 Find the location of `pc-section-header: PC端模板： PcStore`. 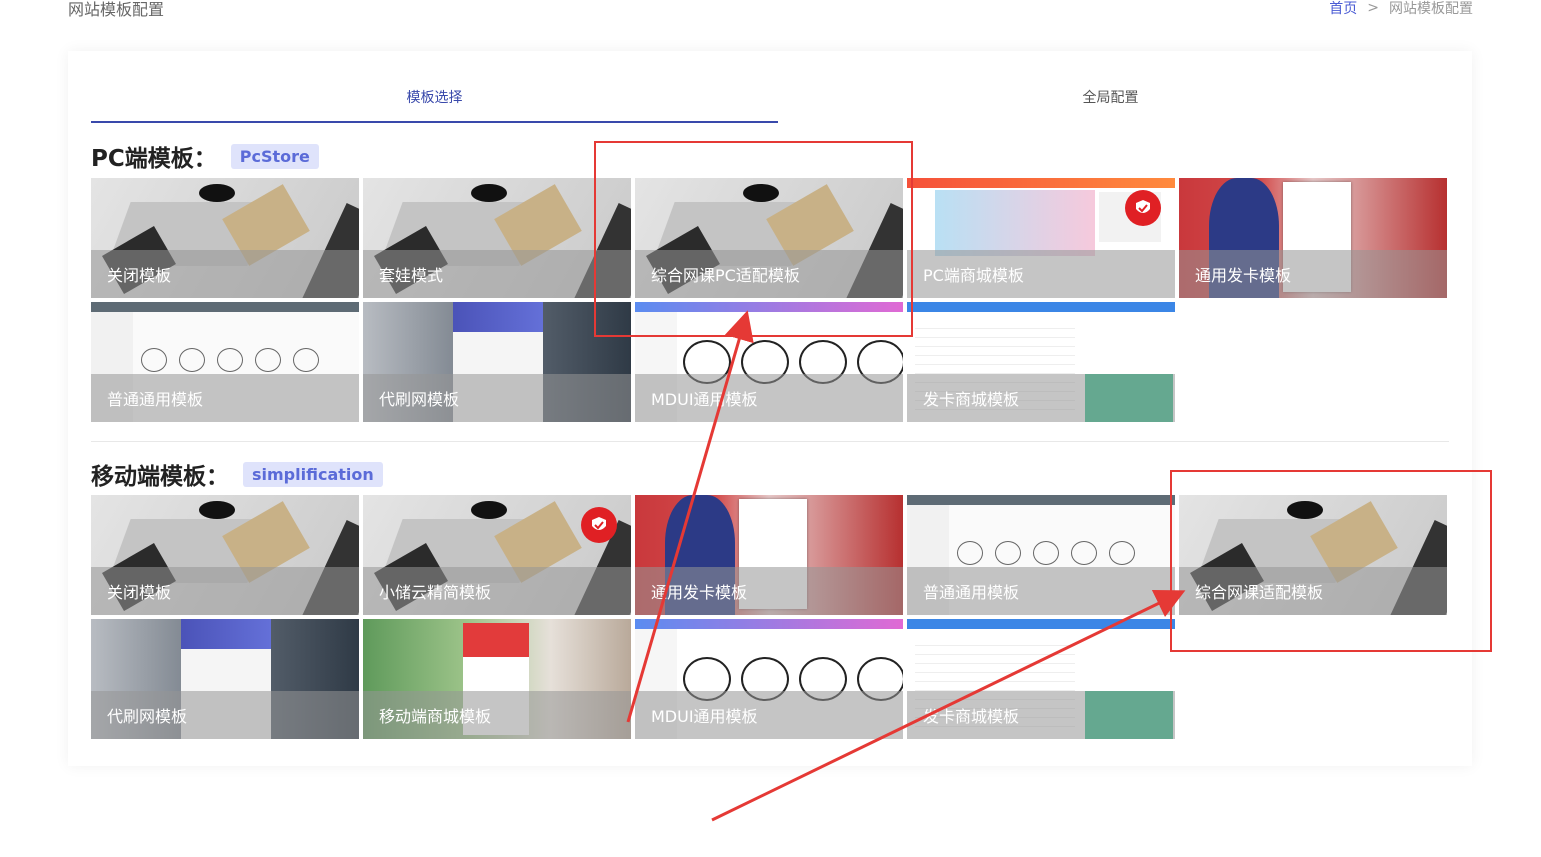

pc-section-header: PC端模板： PcStore is located at coordinates (205, 156).